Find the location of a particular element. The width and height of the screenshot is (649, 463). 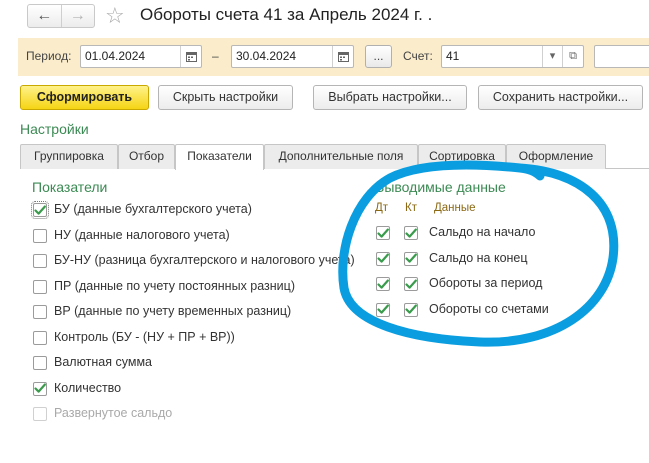

account-label: Счет: is located at coordinates (418, 56).